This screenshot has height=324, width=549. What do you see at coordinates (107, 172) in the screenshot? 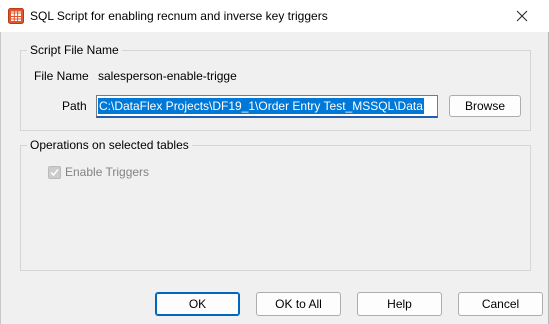
I see `enable-triggers-label: Enable Triggers` at bounding box center [107, 172].